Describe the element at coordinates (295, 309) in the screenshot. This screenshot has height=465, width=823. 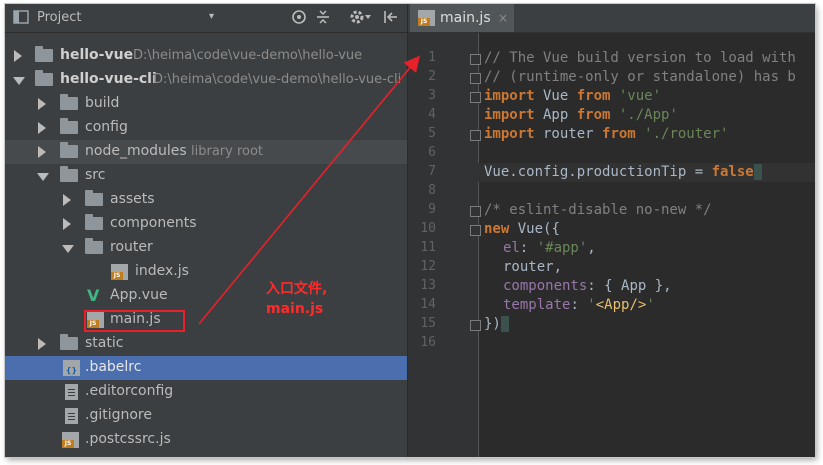
I see `annotation-line-2: main.js` at that location.